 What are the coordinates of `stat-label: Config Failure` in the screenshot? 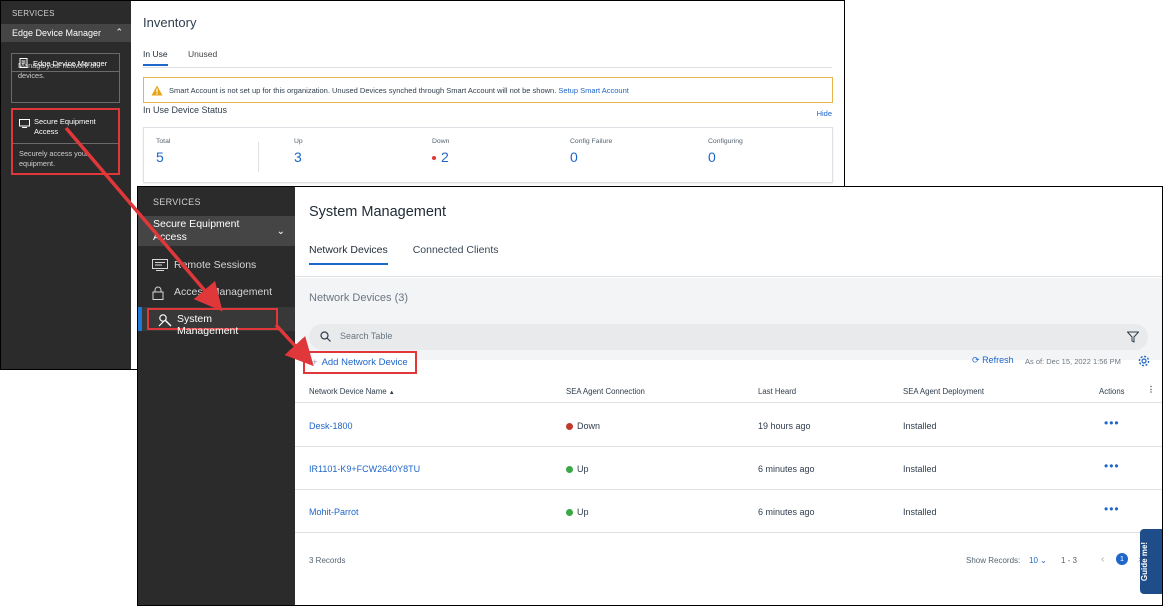 It's located at (591, 141).